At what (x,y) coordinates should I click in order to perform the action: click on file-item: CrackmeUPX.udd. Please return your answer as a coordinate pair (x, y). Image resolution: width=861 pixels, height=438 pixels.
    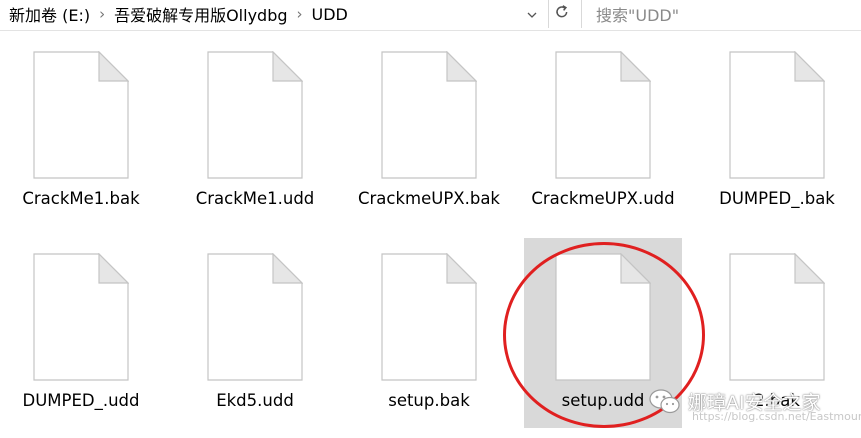
    Looking at the image, I should click on (603, 131).